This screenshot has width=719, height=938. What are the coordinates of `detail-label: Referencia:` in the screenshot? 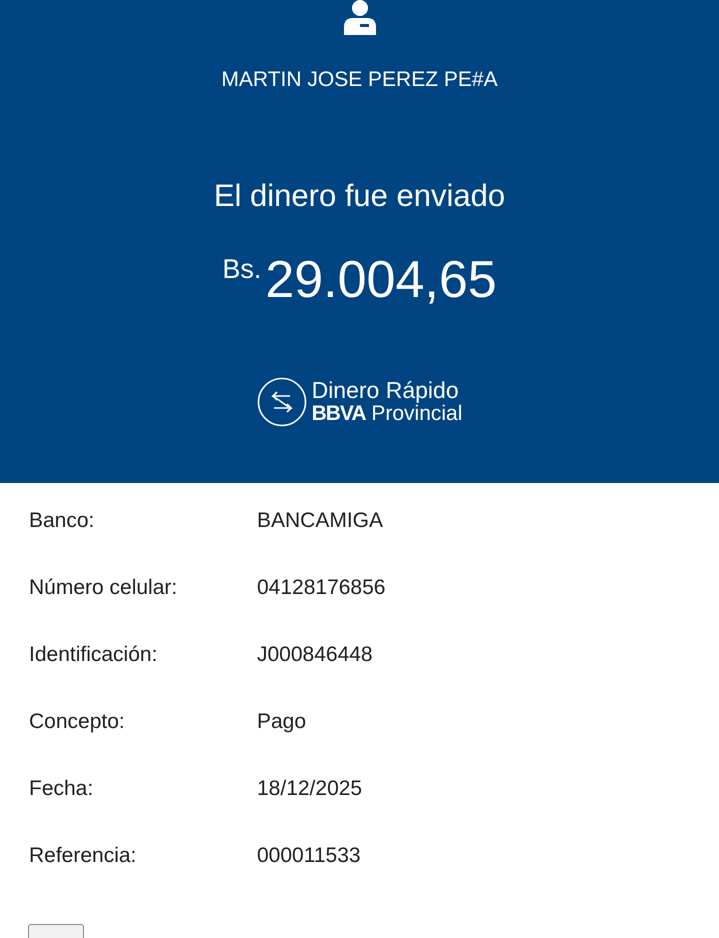 It's located at (83, 856).